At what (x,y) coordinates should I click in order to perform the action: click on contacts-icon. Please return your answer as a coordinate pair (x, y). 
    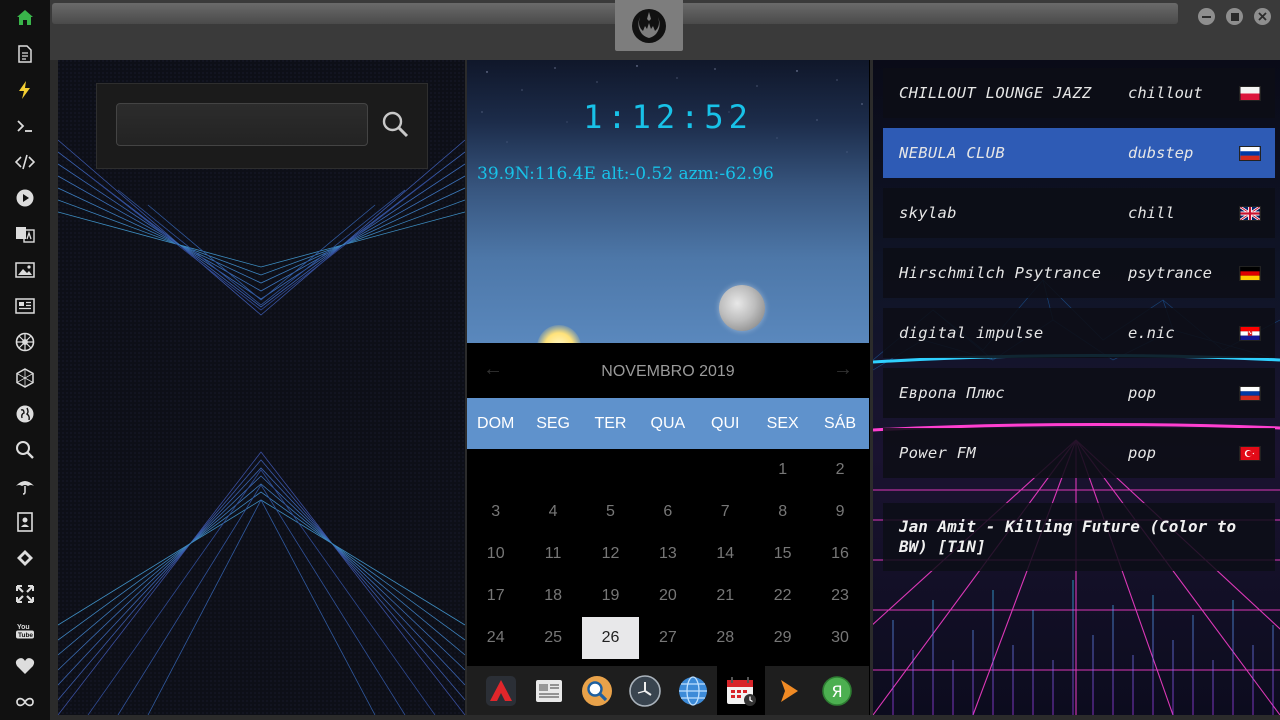
    Looking at the image, I should click on (25, 522).